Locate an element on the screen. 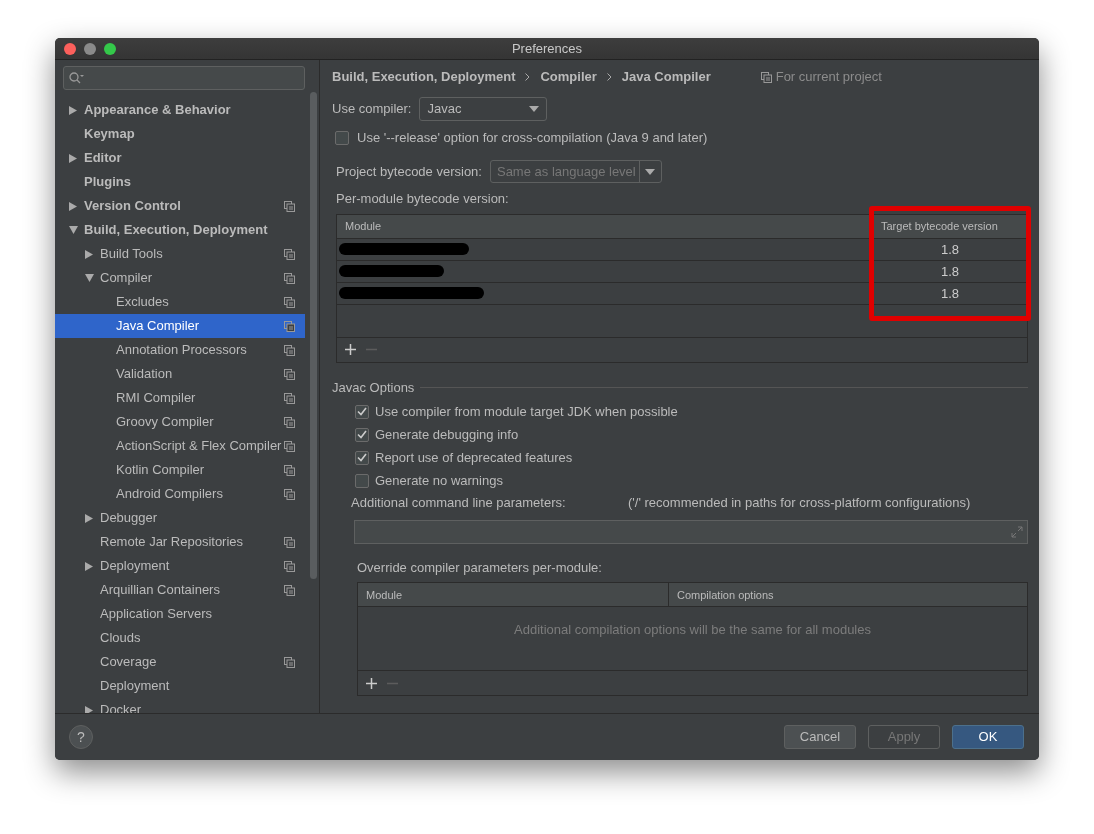 The image size is (1094, 834). compiler-dropdown: Javac is located at coordinates (483, 109).